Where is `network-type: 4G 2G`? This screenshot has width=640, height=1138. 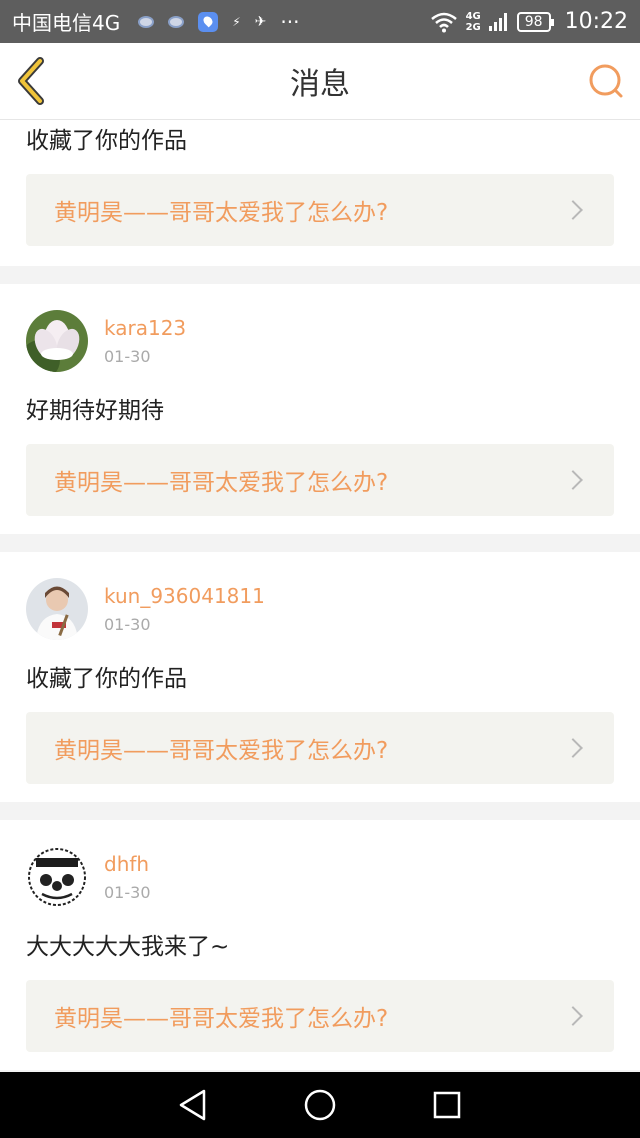 network-type: 4G 2G is located at coordinates (473, 21).